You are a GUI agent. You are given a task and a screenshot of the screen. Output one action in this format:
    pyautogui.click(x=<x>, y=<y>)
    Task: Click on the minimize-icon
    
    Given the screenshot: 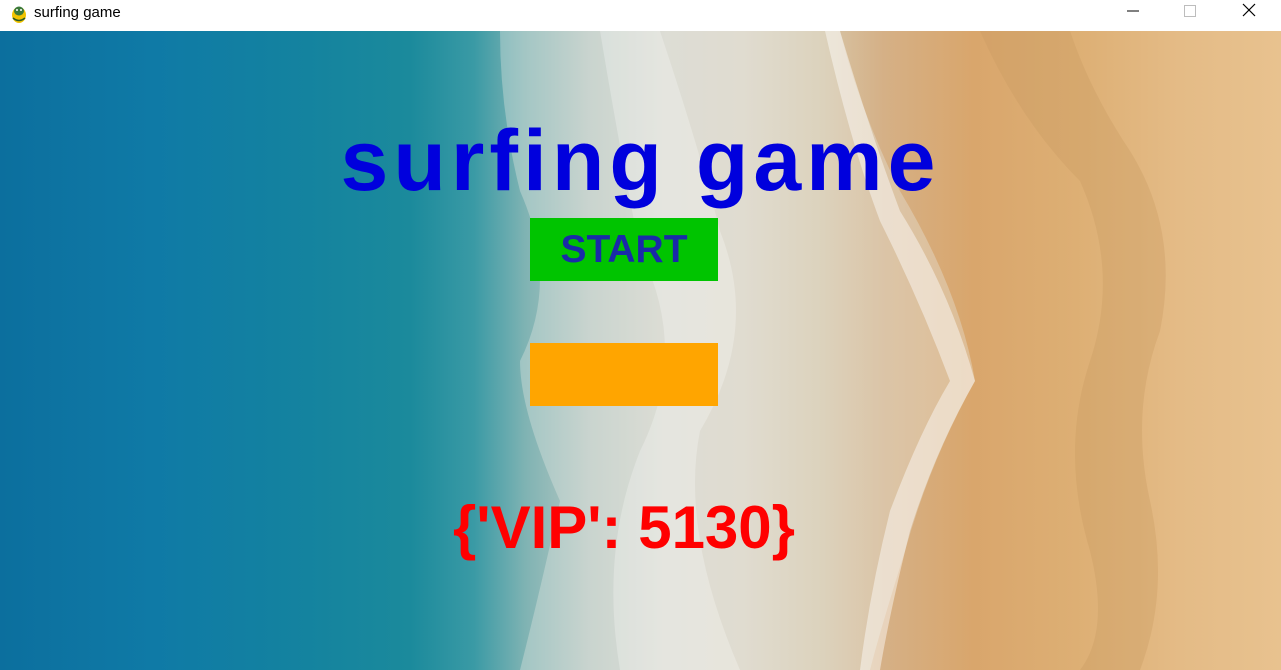 What is the action you would take?
    pyautogui.click(x=1132, y=13)
    